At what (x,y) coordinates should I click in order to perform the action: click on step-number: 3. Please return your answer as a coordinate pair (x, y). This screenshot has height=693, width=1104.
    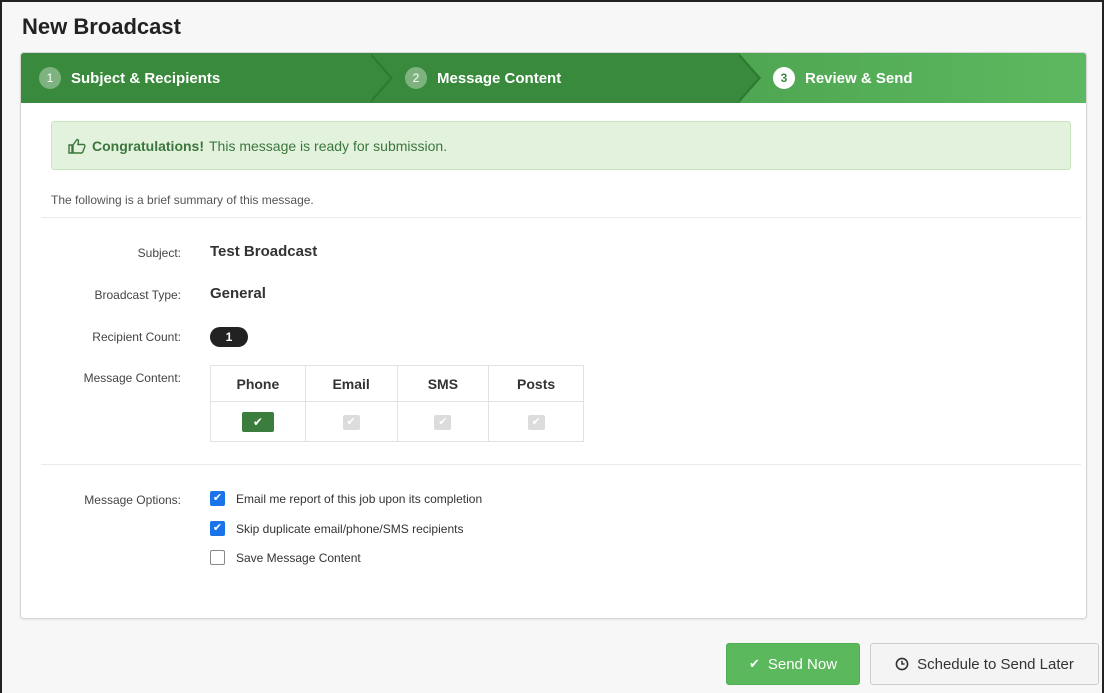
    Looking at the image, I should click on (784, 78).